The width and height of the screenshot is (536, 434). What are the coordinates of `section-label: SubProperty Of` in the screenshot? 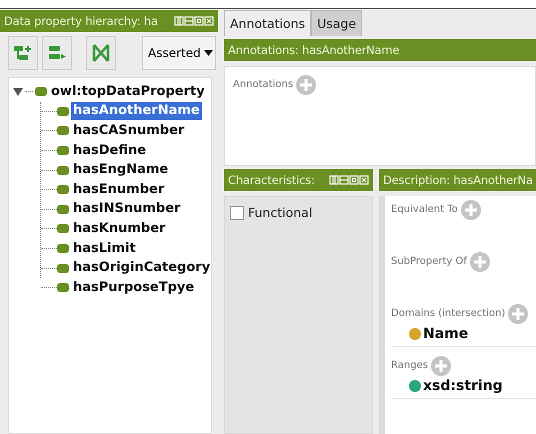 It's located at (429, 262).